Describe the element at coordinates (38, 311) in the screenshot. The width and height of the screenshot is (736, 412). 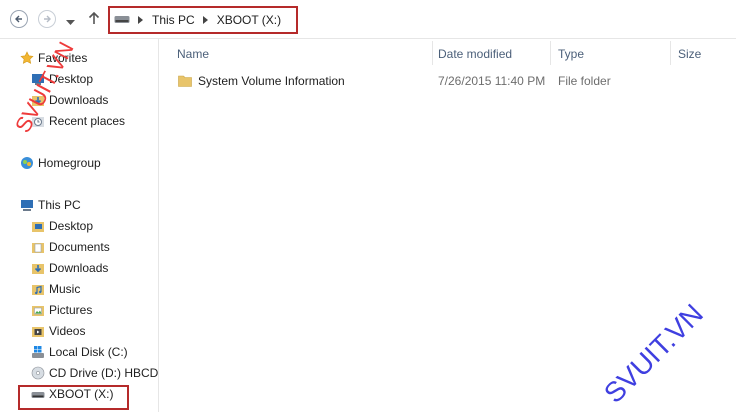
I see `pictures-folder-icon` at that location.